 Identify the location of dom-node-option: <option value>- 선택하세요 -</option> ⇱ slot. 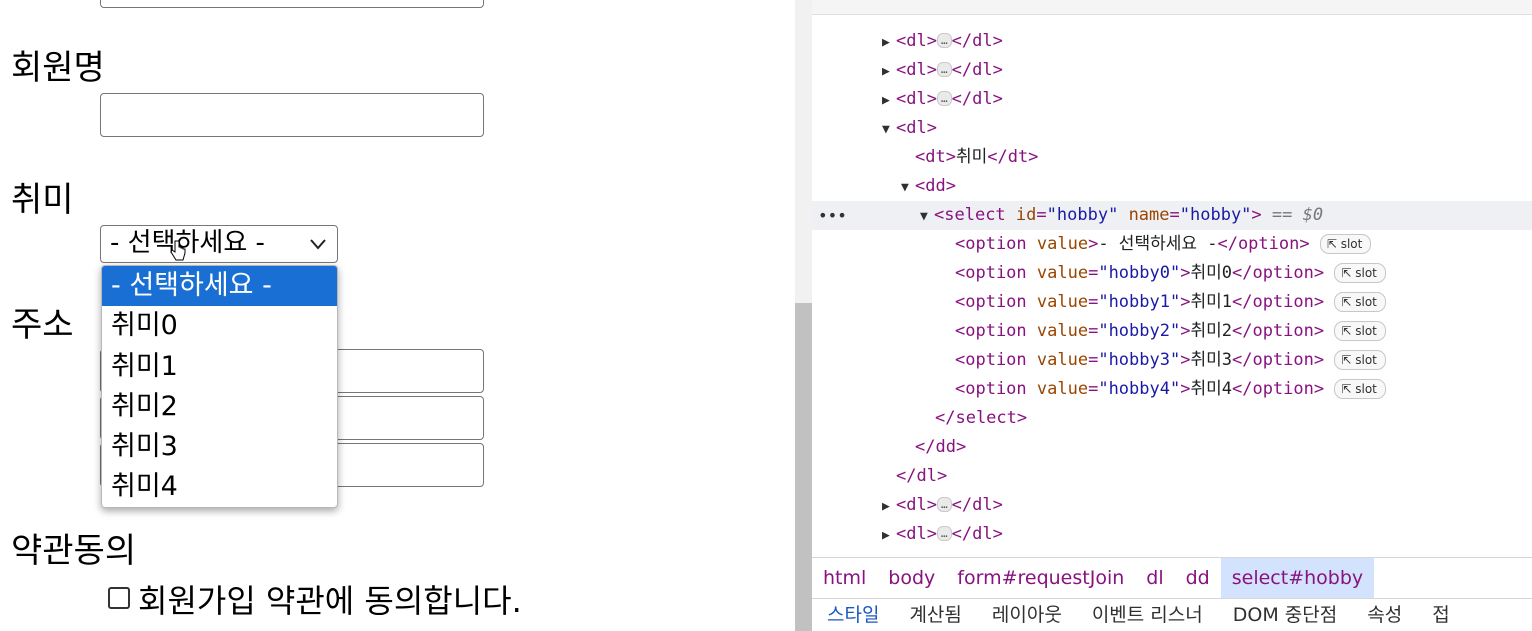
(1172, 244).